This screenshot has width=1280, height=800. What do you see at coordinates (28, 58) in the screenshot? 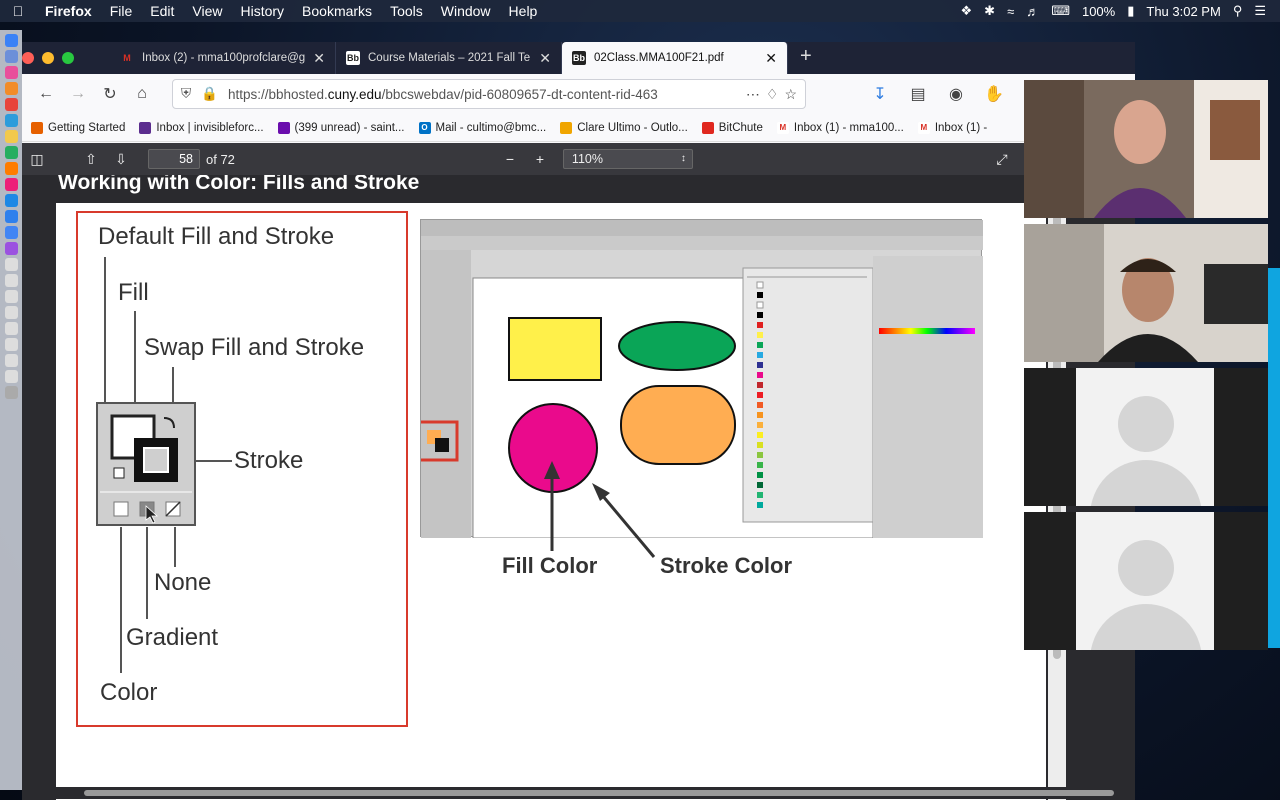
I see `close-window-button` at bounding box center [28, 58].